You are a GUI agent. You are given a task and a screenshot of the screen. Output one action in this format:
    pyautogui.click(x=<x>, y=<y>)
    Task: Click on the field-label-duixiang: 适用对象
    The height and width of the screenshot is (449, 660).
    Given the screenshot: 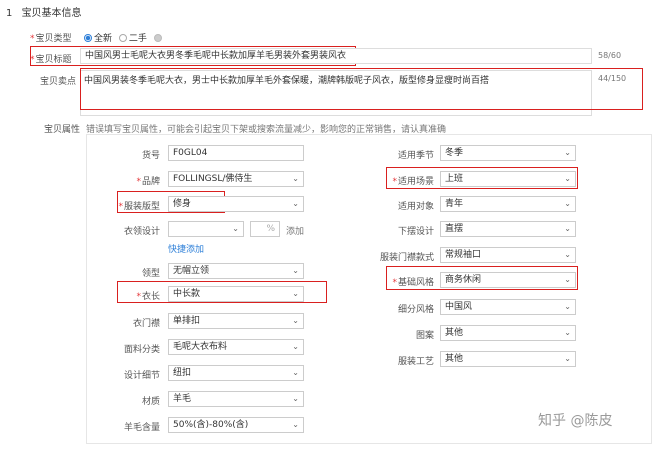 What is the action you would take?
    pyautogui.click(x=402, y=205)
    